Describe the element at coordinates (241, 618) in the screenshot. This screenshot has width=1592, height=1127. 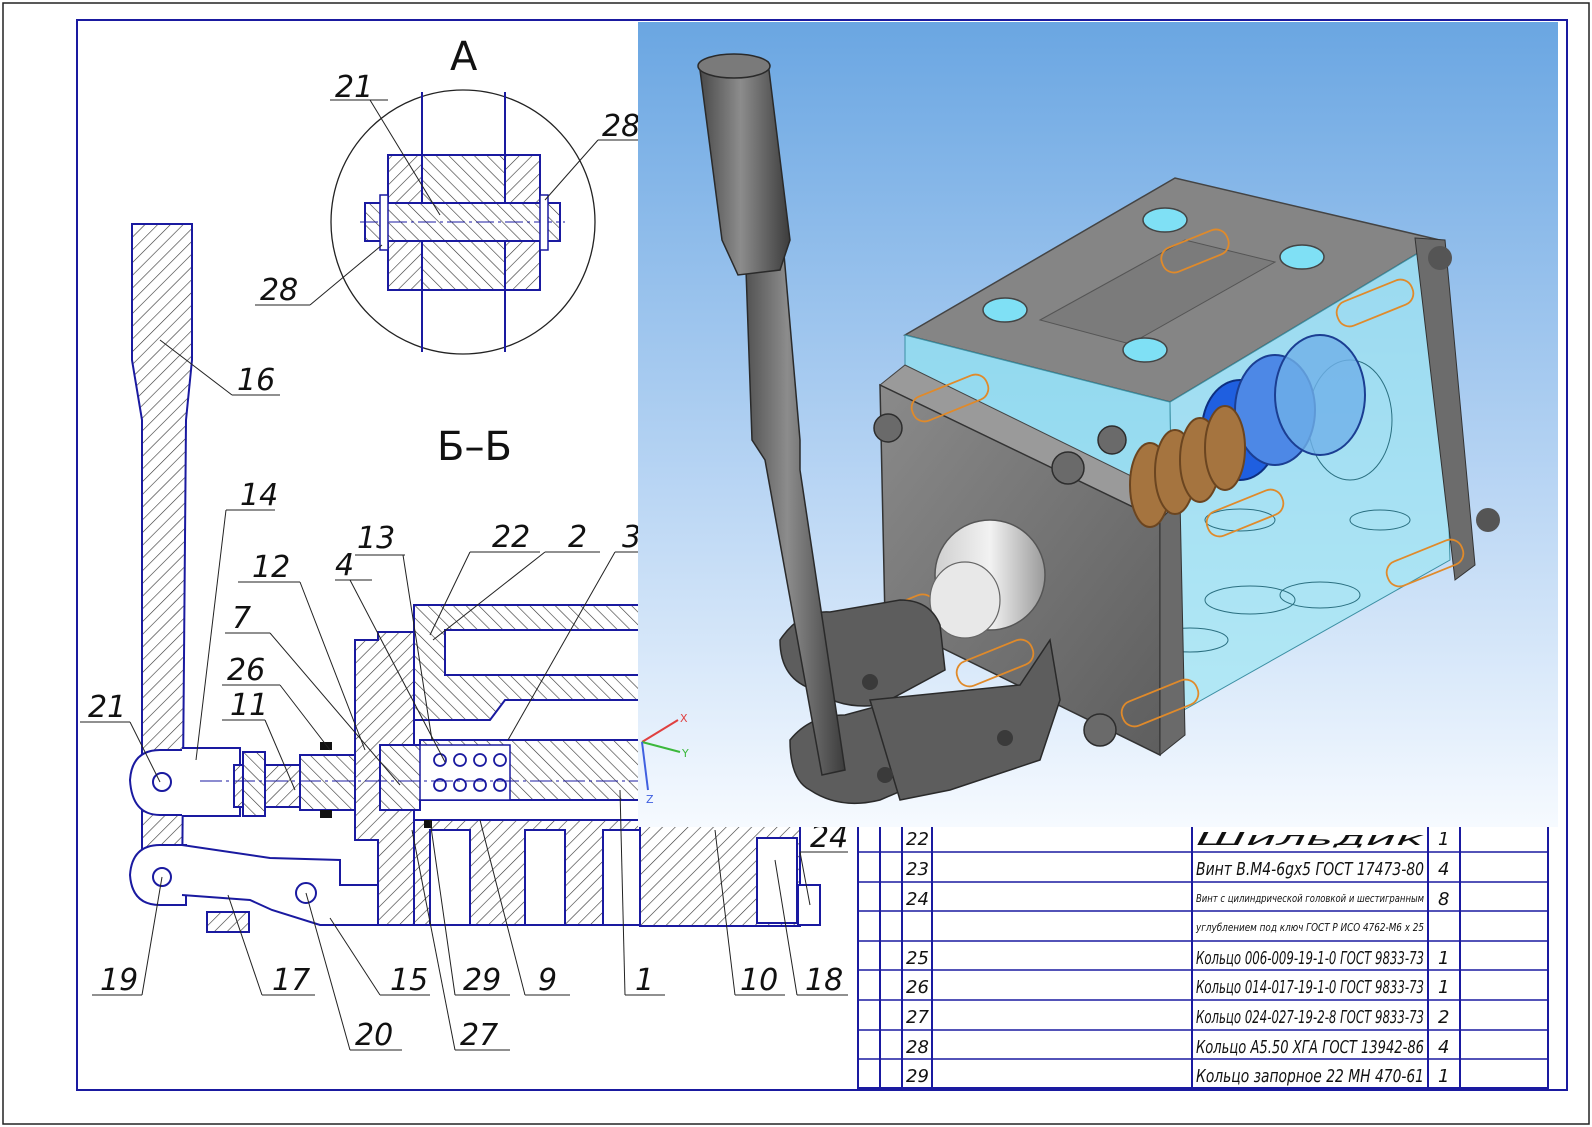
I see `callout-7: 7` at that location.